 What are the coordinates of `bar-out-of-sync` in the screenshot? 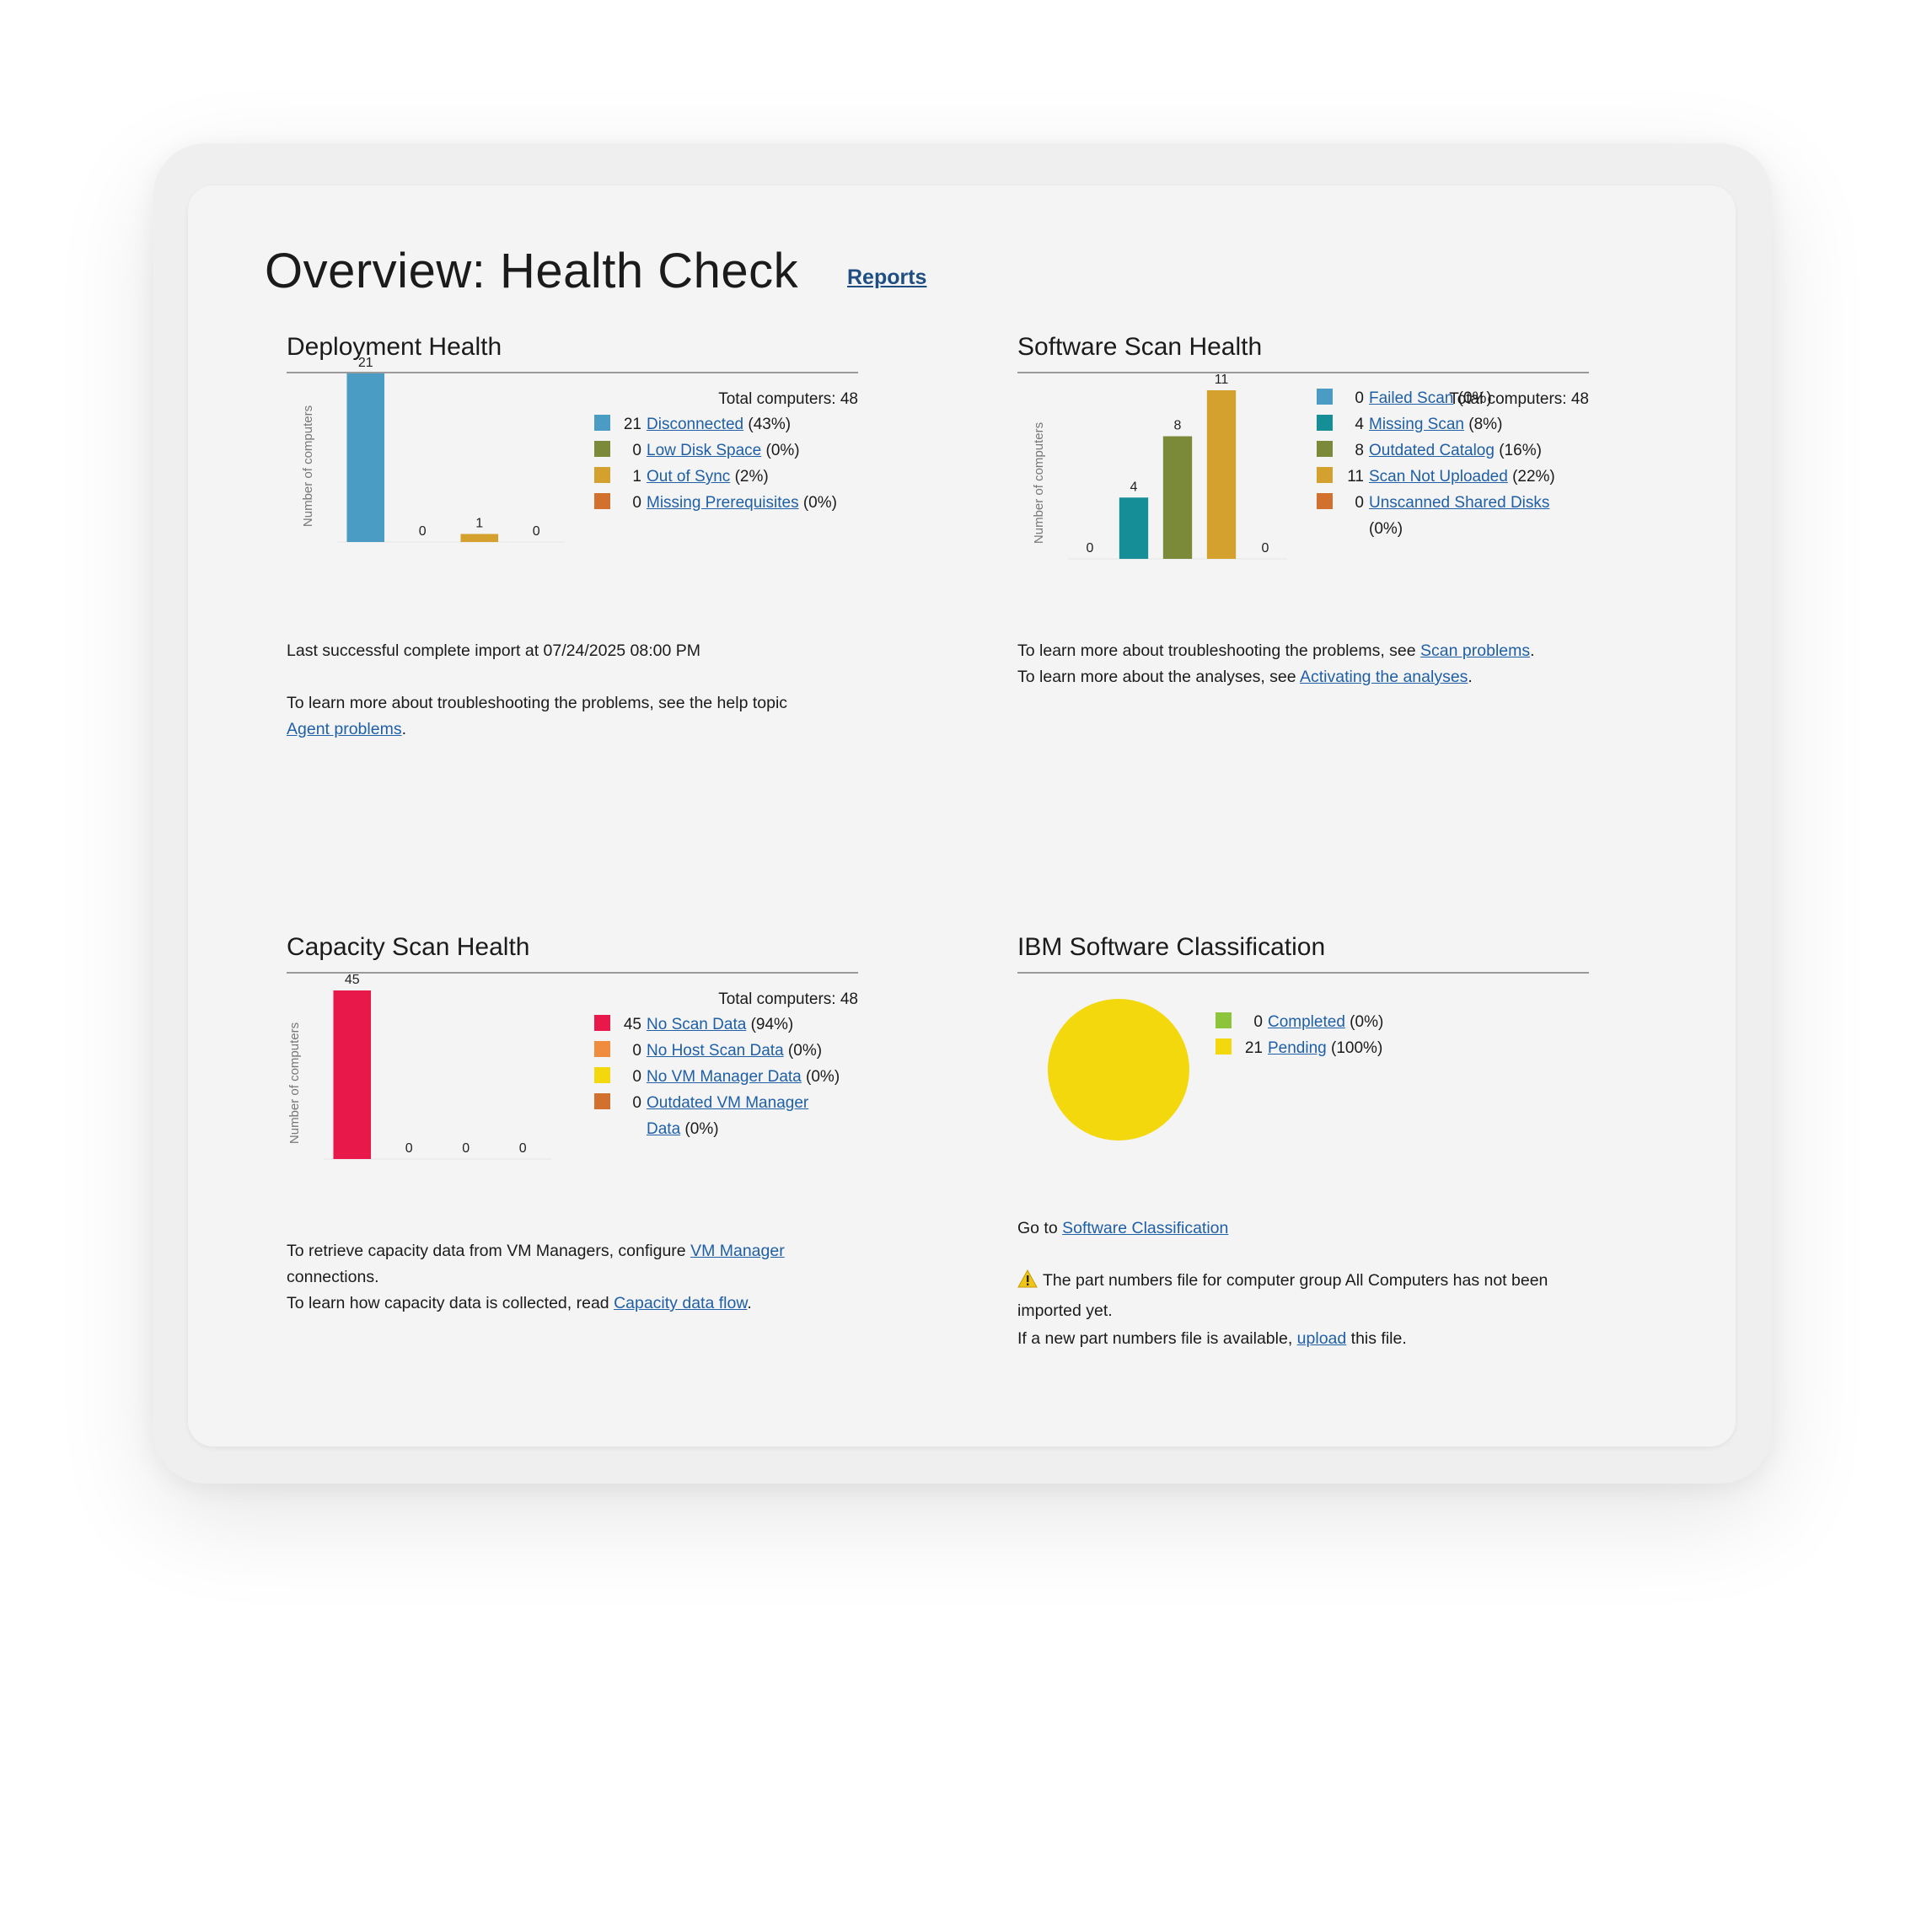 It's located at (479, 538).